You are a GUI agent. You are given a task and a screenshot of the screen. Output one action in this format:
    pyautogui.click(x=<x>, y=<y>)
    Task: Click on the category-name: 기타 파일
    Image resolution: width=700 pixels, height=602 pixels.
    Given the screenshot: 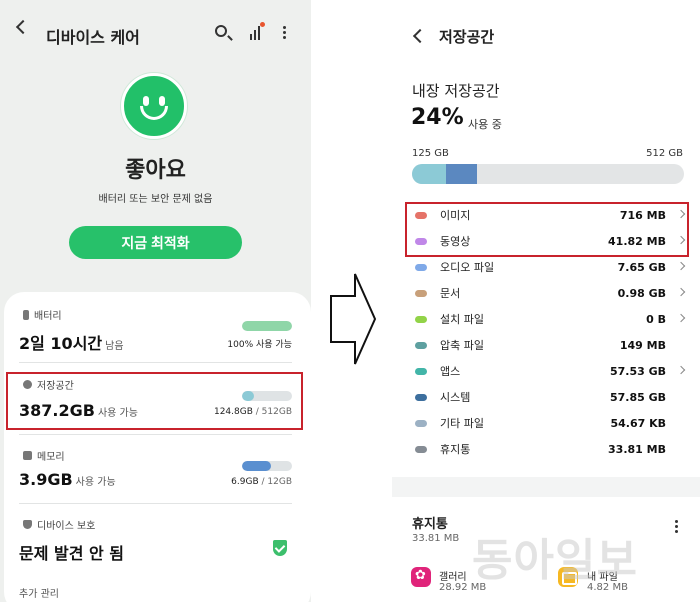 What is the action you would take?
    pyautogui.click(x=462, y=423)
    